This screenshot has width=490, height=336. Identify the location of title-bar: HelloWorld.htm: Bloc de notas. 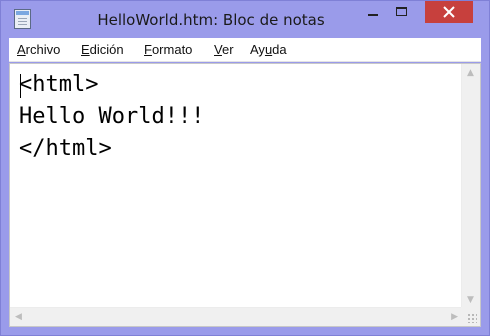
(245, 19).